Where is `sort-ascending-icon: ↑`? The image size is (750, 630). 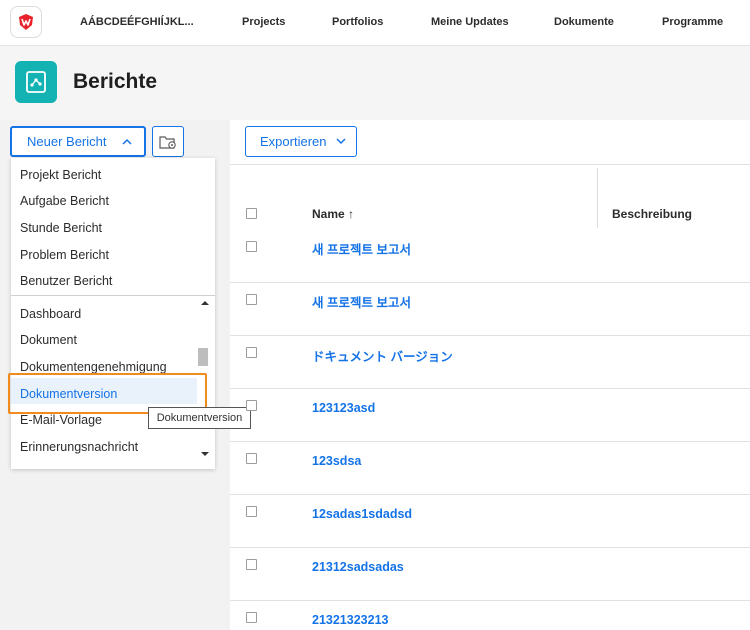
sort-ascending-icon: ↑ is located at coordinates (351, 214).